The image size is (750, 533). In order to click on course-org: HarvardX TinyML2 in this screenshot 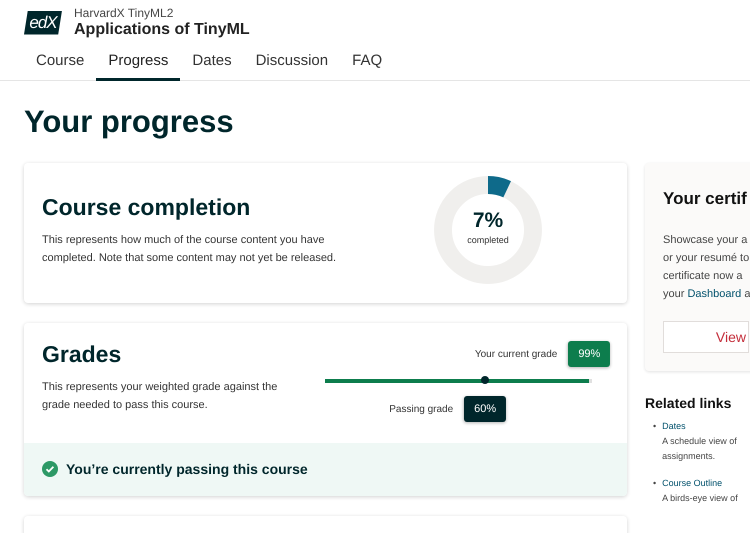, I will do `click(124, 13)`.